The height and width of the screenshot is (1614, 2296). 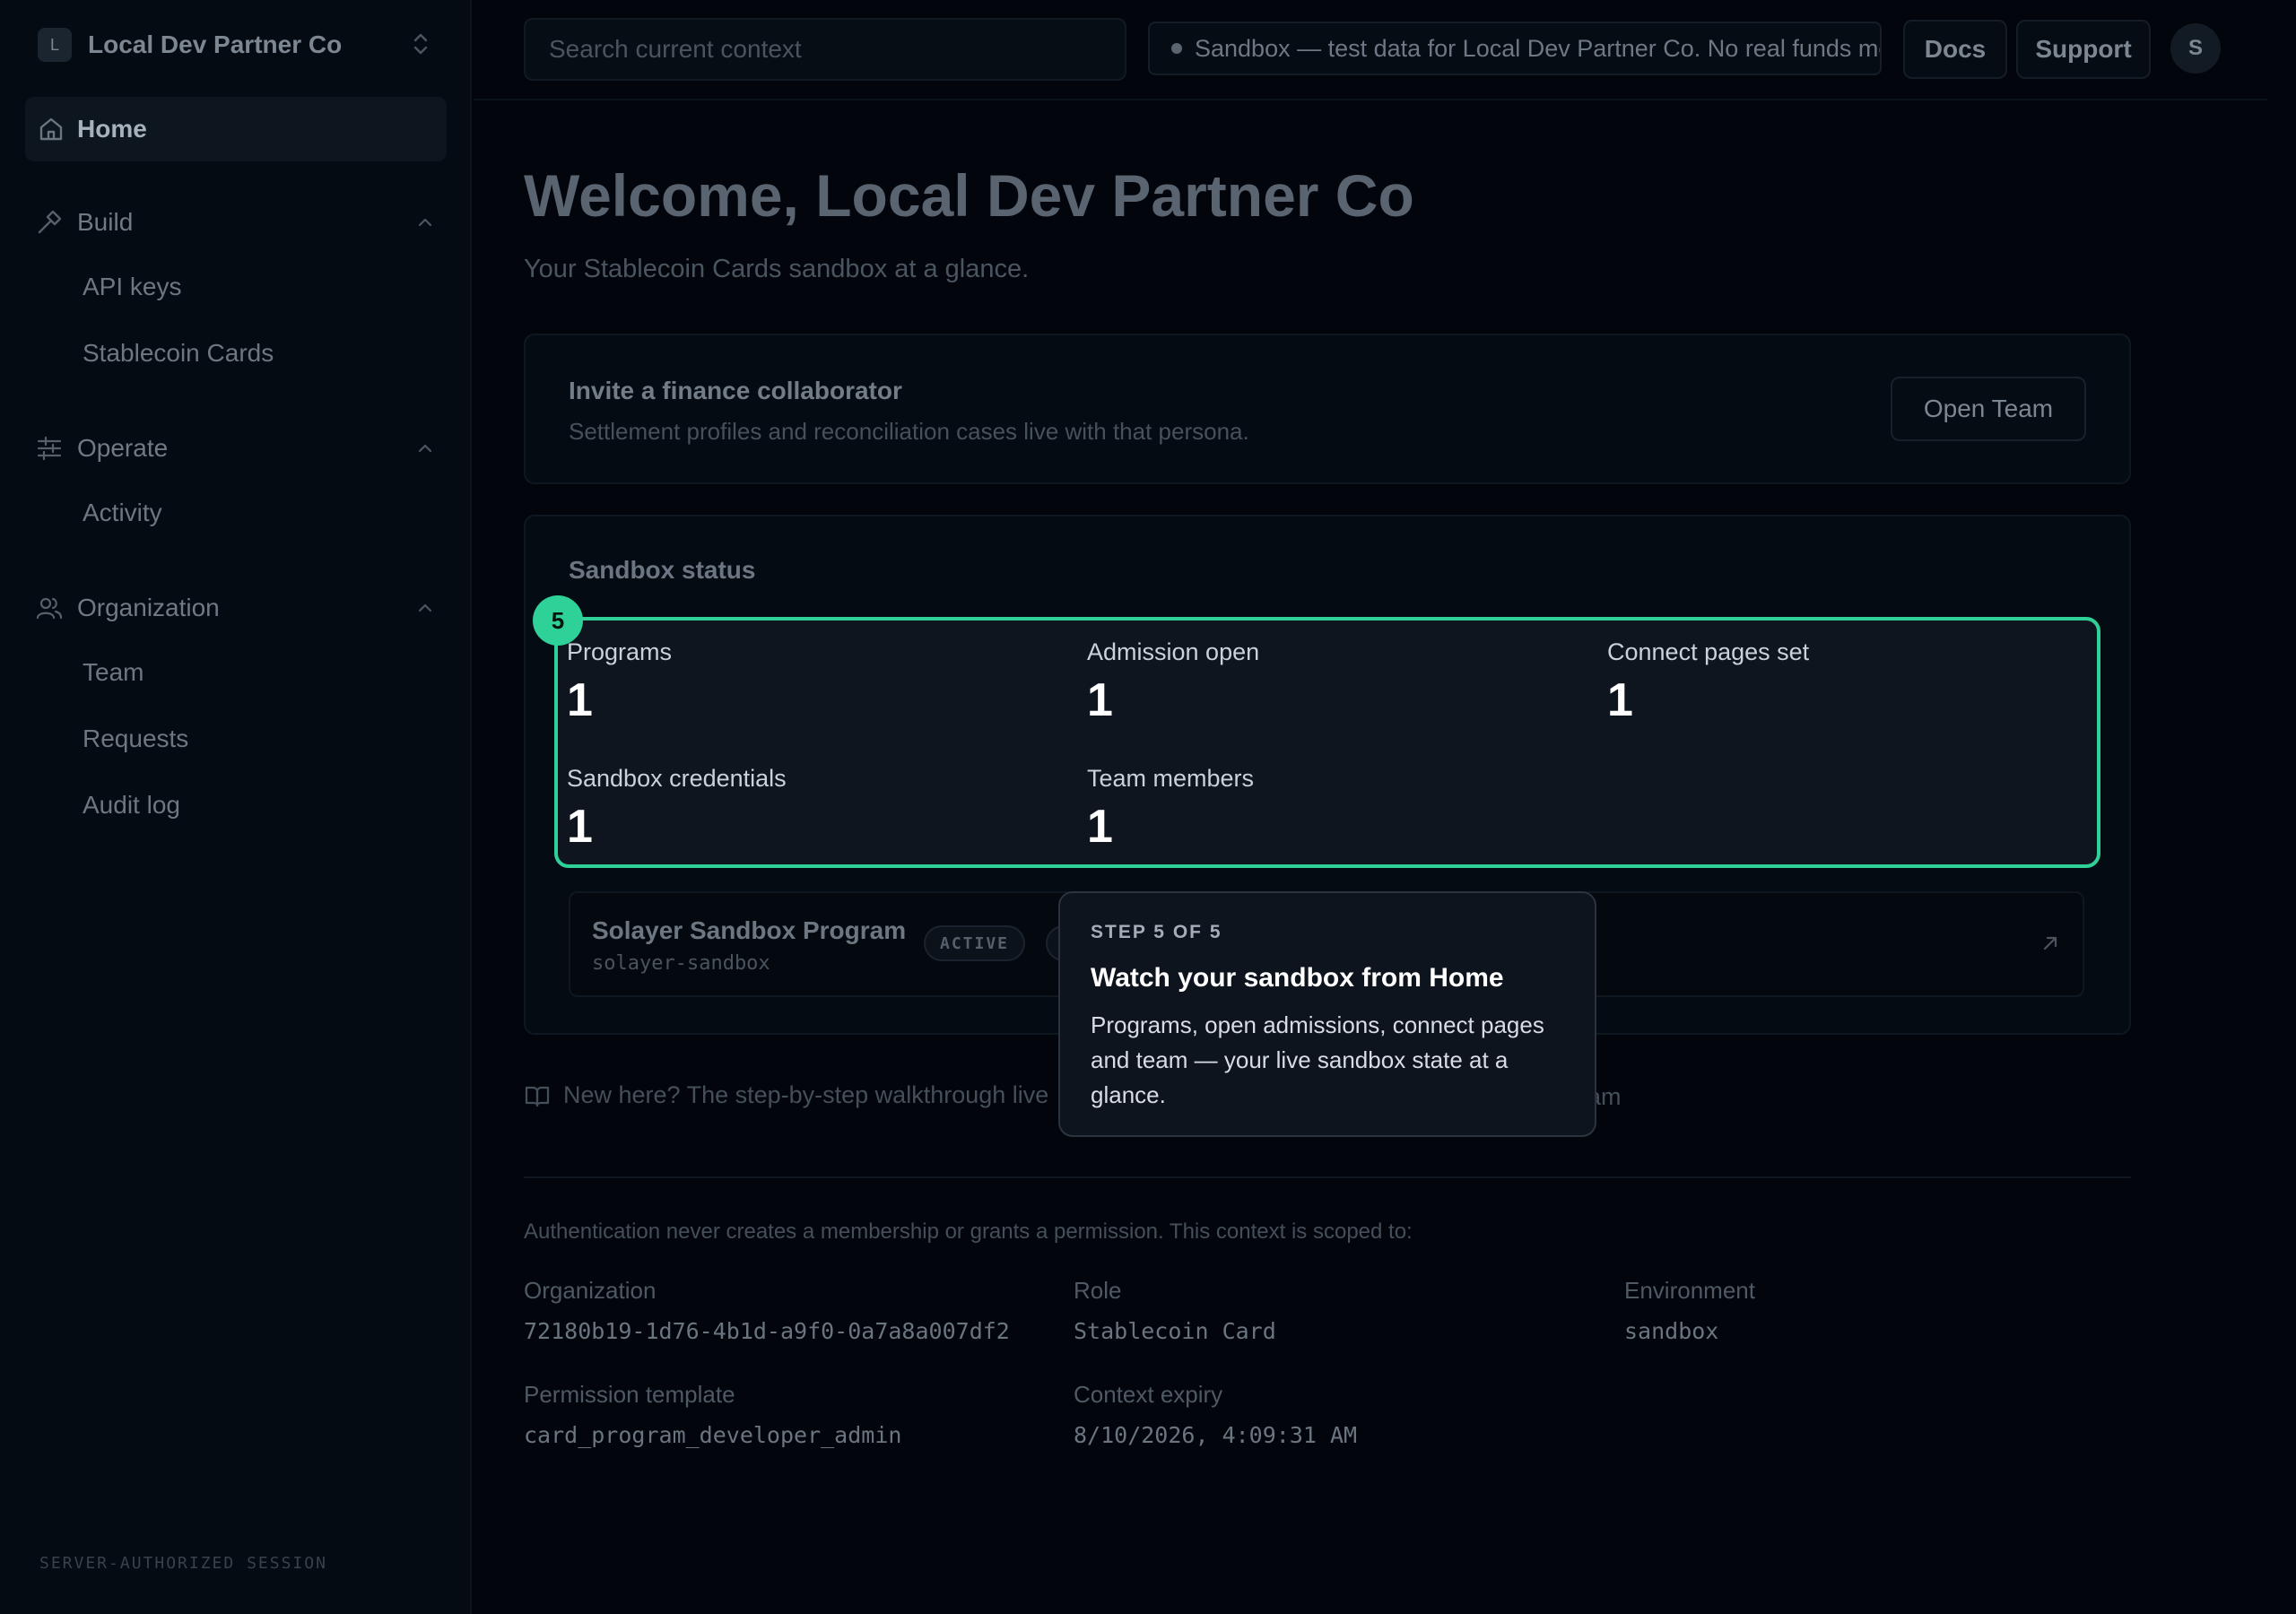 What do you see at coordinates (2083, 49) in the screenshot?
I see `support-button: Support` at bounding box center [2083, 49].